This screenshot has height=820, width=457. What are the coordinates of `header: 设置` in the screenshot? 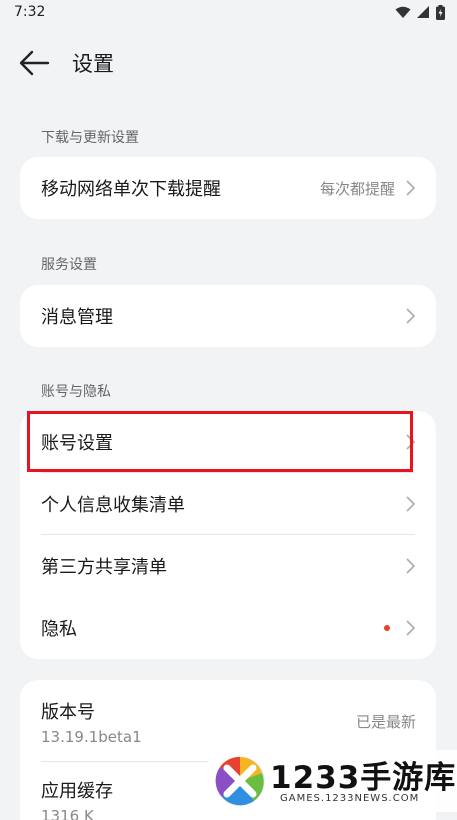 It's located at (228, 63).